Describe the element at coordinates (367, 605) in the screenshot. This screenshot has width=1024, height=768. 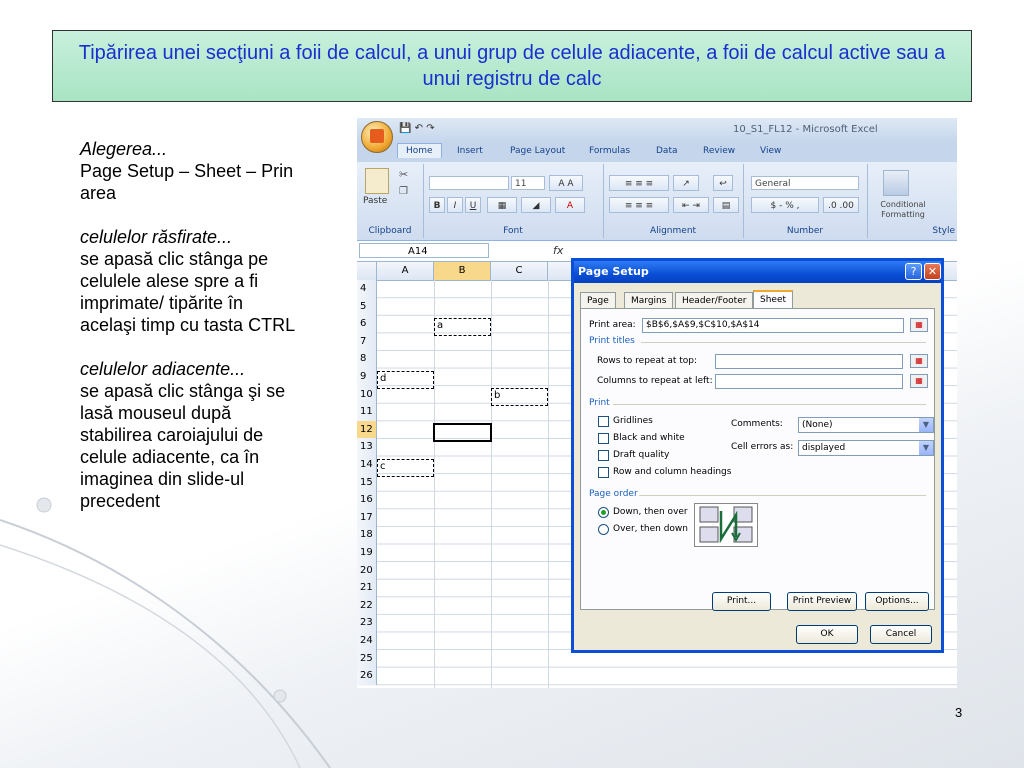
I see `row-header-22: 22` at that location.